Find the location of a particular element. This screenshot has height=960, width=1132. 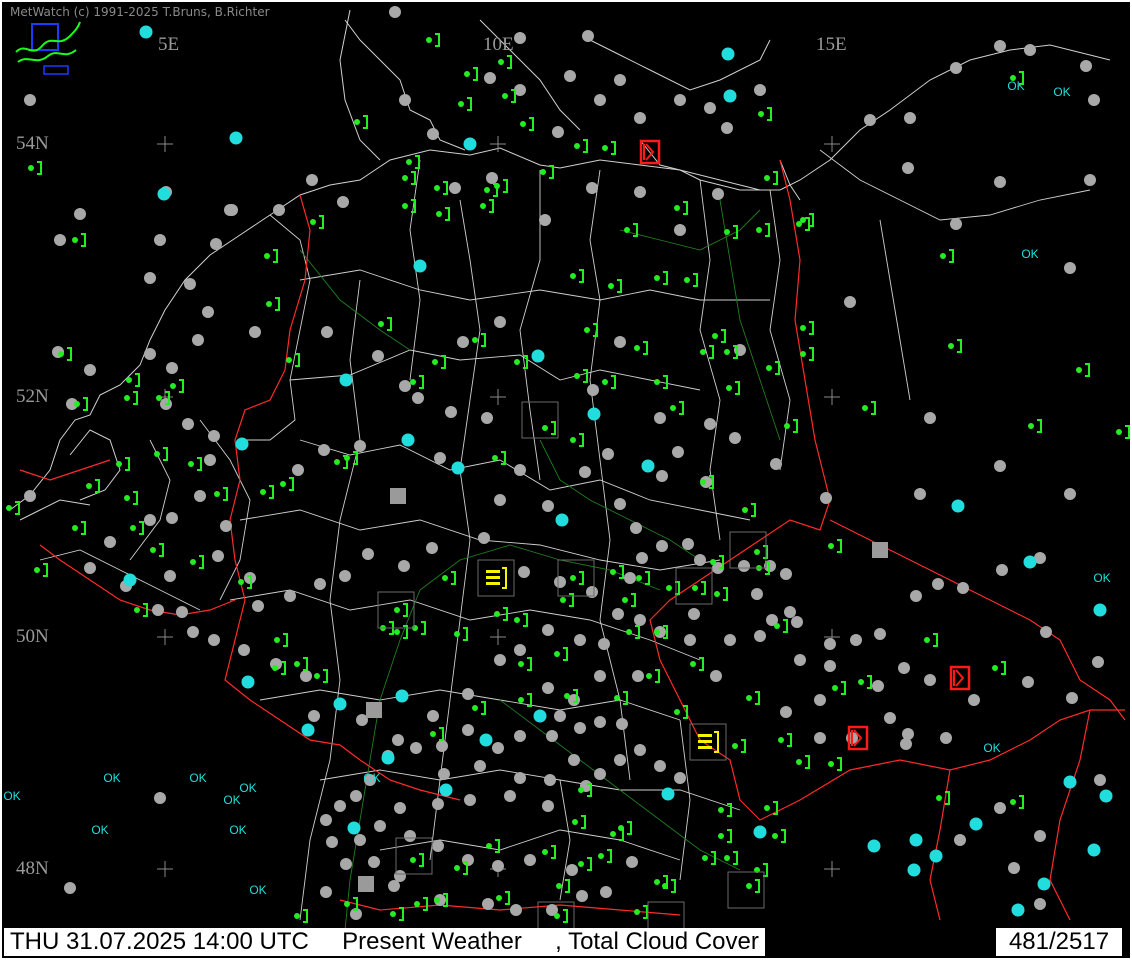

overcast-icon is located at coordinates (880, 550).